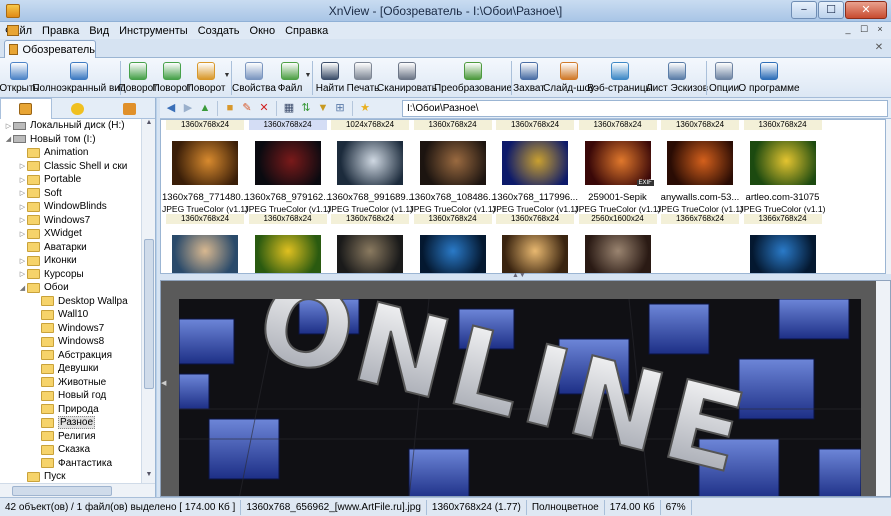  What do you see at coordinates (70, 261) in the screenshot?
I see `tree-item: ▷ Иконки` at bounding box center [70, 261].